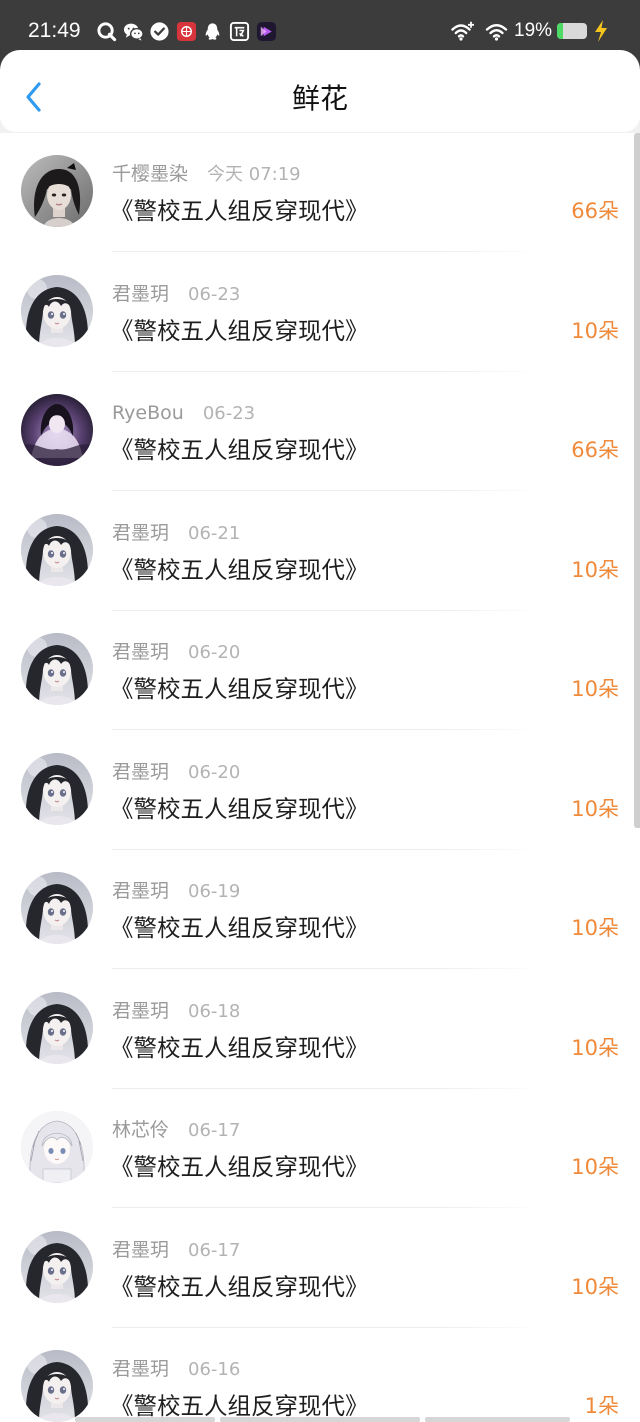 This screenshot has height=1422, width=640. I want to click on record-meta: 君墨玥 06-16, so click(176, 1369).